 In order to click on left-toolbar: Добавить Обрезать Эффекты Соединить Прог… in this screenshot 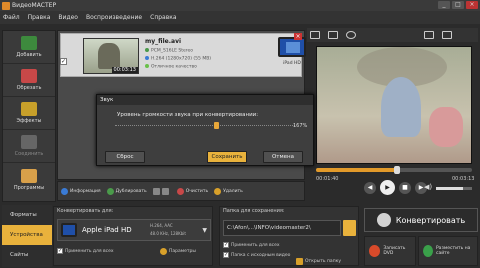, I will do `click(29, 116)`.